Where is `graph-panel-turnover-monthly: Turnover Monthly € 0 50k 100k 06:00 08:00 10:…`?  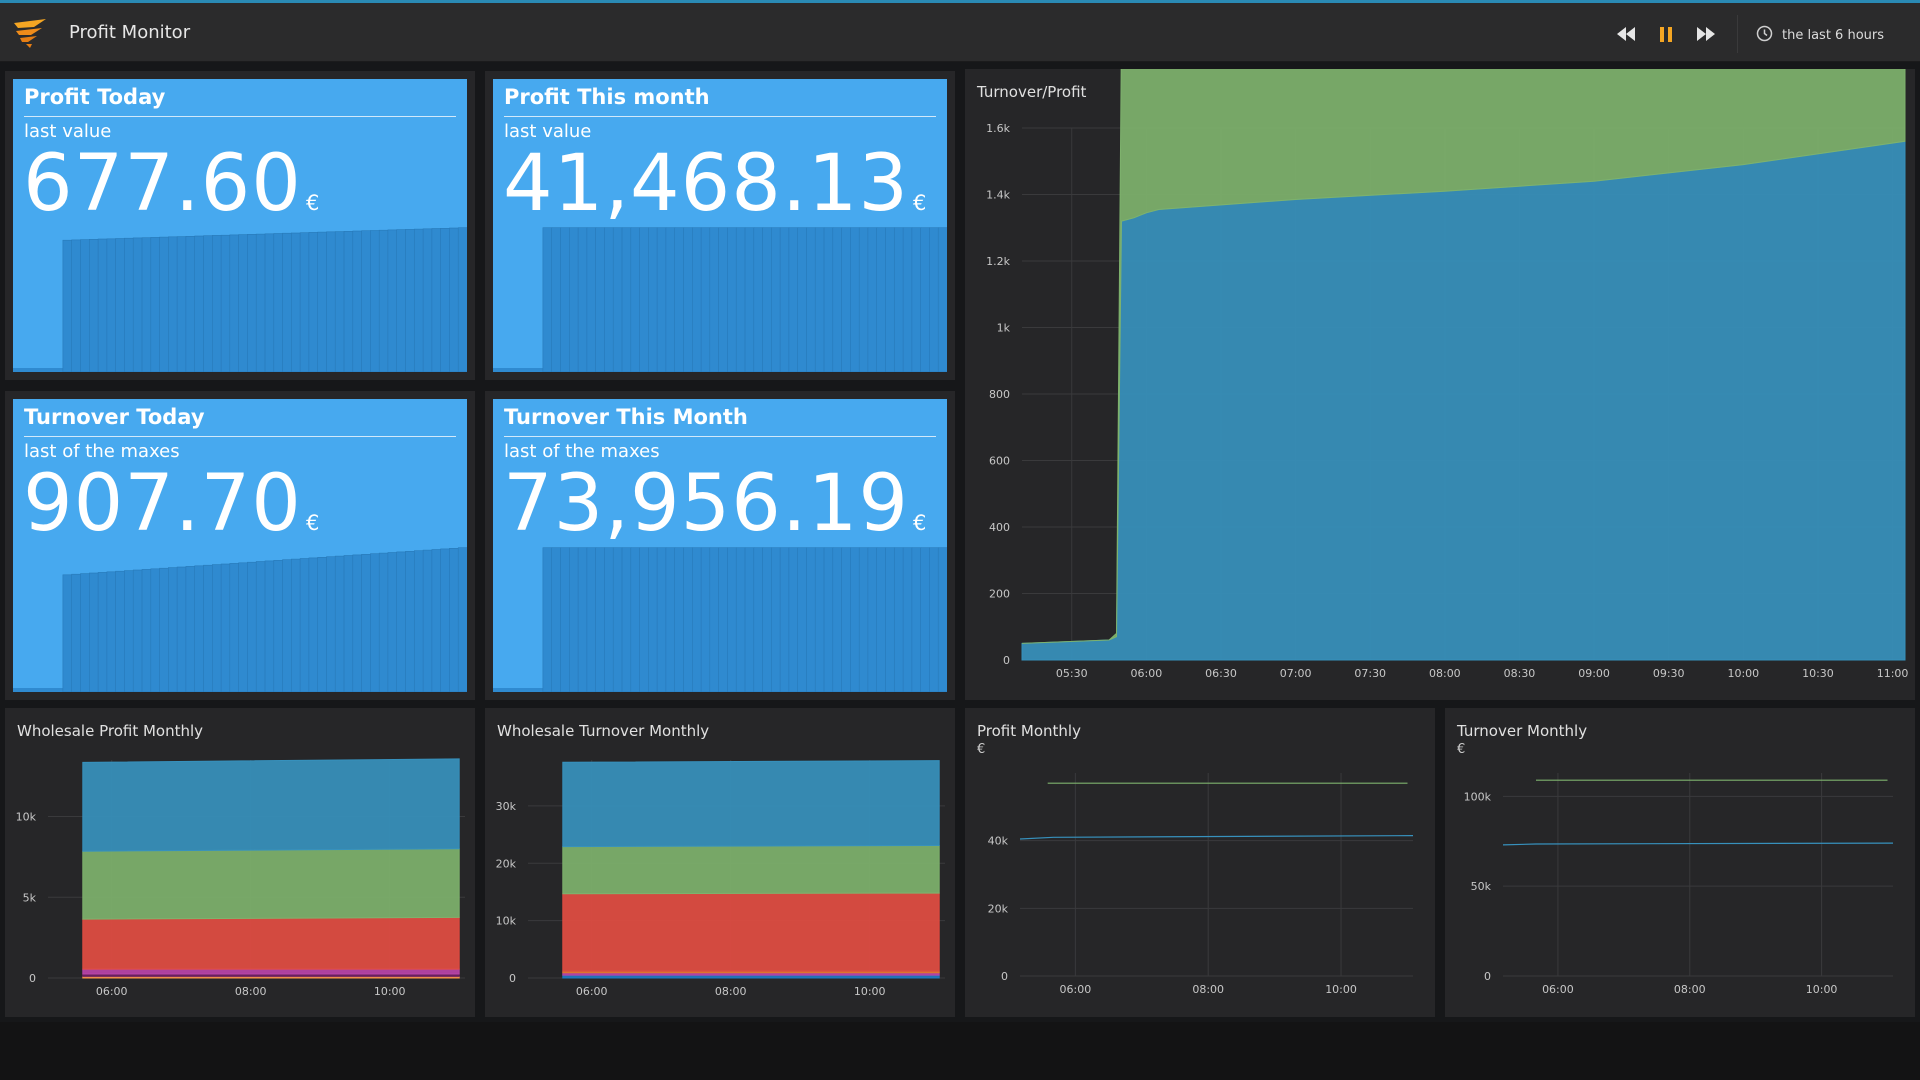 graph-panel-turnover-monthly: Turnover Monthly € 0 50k 100k 06:00 08:00 10:… is located at coordinates (1680, 862).